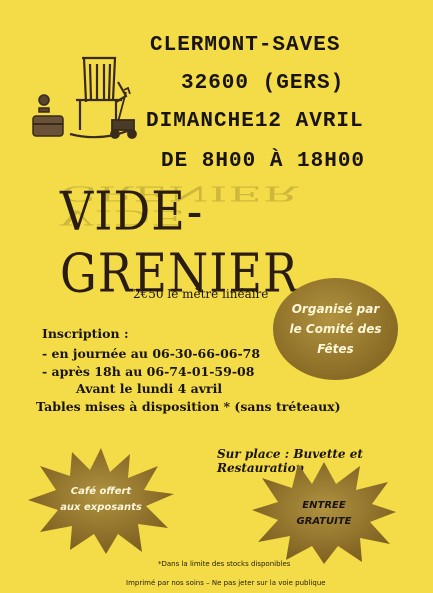 The image size is (433, 593). Describe the element at coordinates (324, 505) in the screenshot. I see `free-entry-line-1: ENTREE` at that location.